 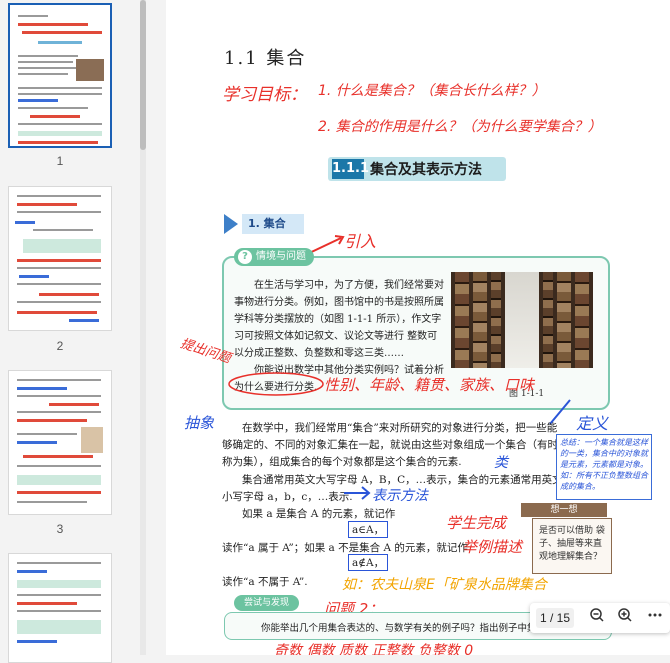 I want to click on formula-notin: a∉A，, so click(x=368, y=562).